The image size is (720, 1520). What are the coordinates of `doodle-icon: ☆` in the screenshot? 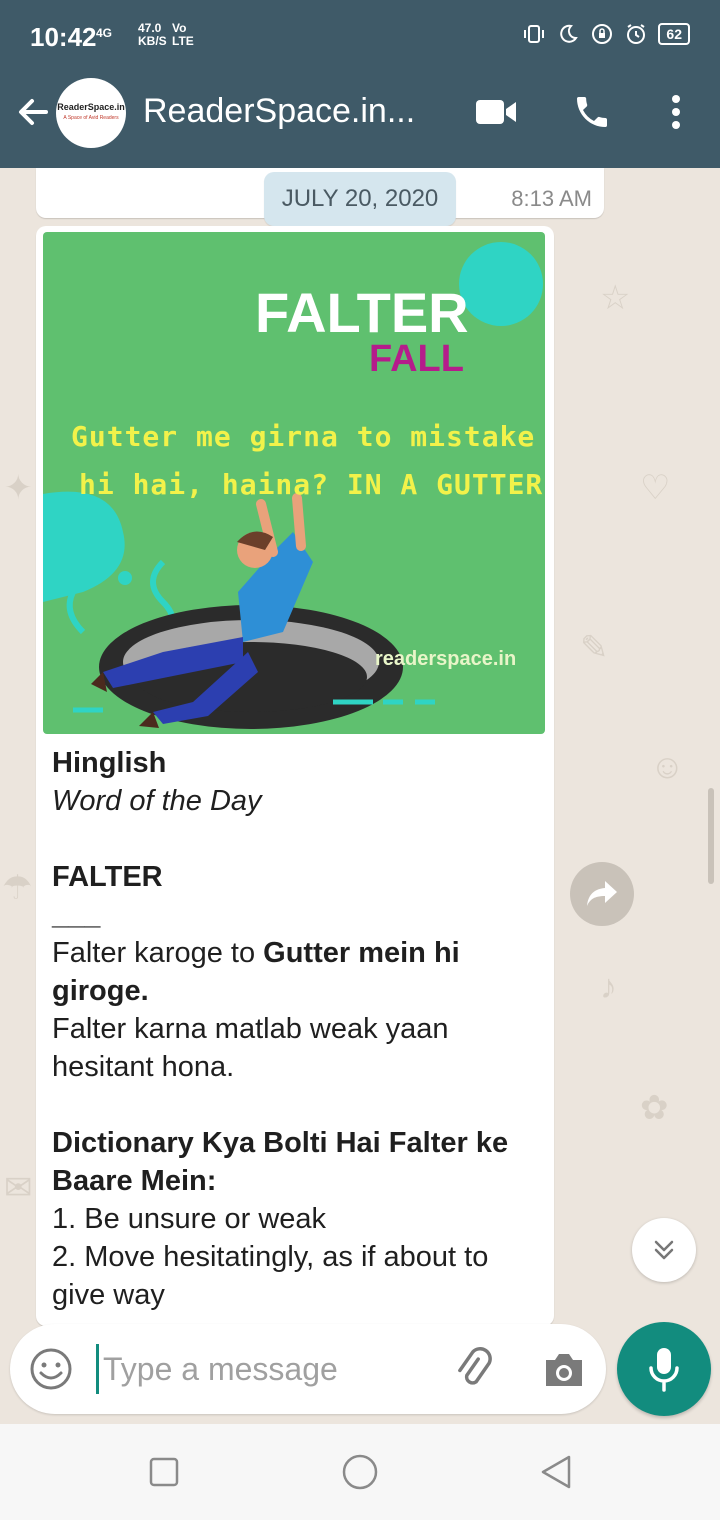 It's located at (615, 298).